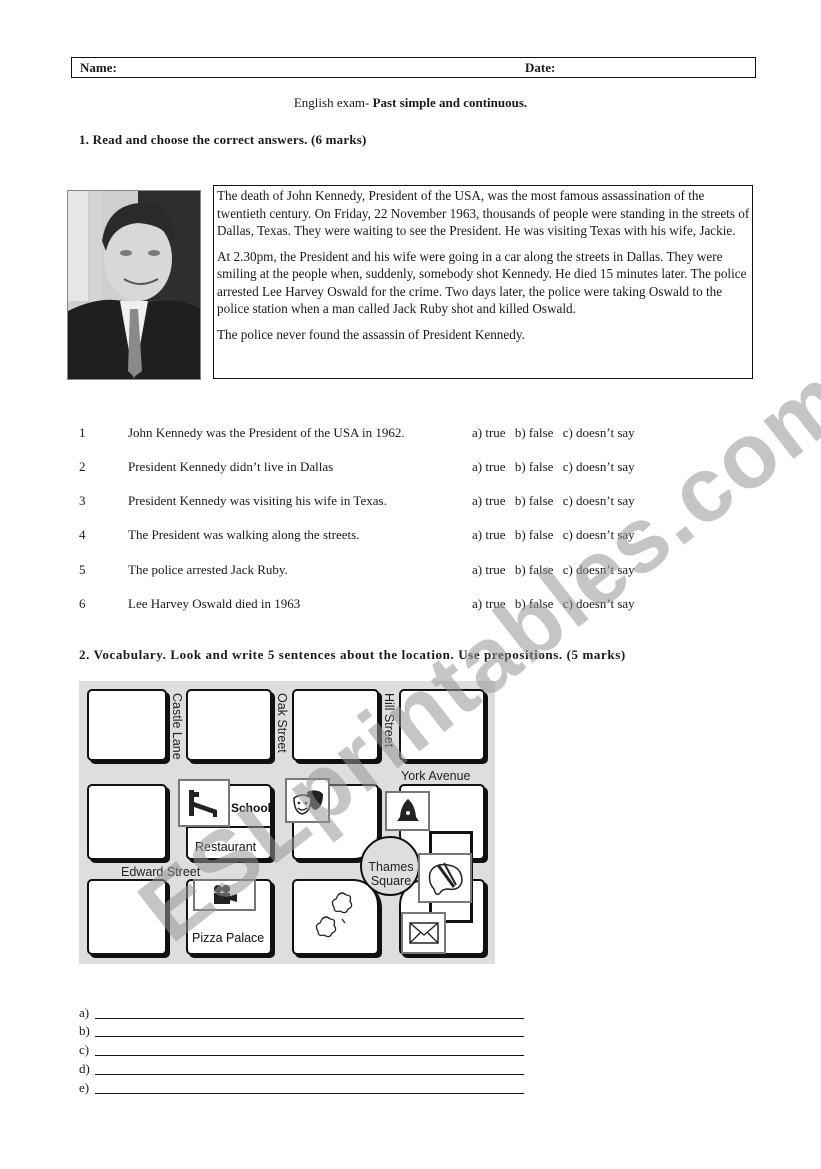 Image resolution: width=821 pixels, height=1169 pixels. What do you see at coordinates (214, 603) in the screenshot?
I see `question-text: Lee Harvey Oswald died in 1963` at bounding box center [214, 603].